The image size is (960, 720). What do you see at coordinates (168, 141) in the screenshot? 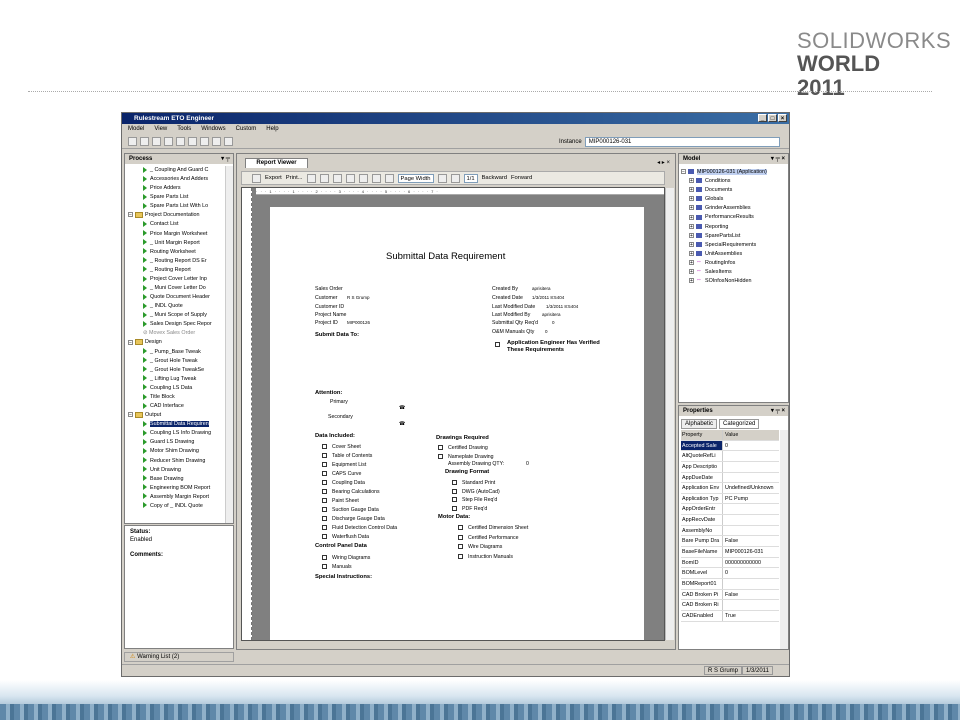
I see `warning-icon` at bounding box center [168, 141].